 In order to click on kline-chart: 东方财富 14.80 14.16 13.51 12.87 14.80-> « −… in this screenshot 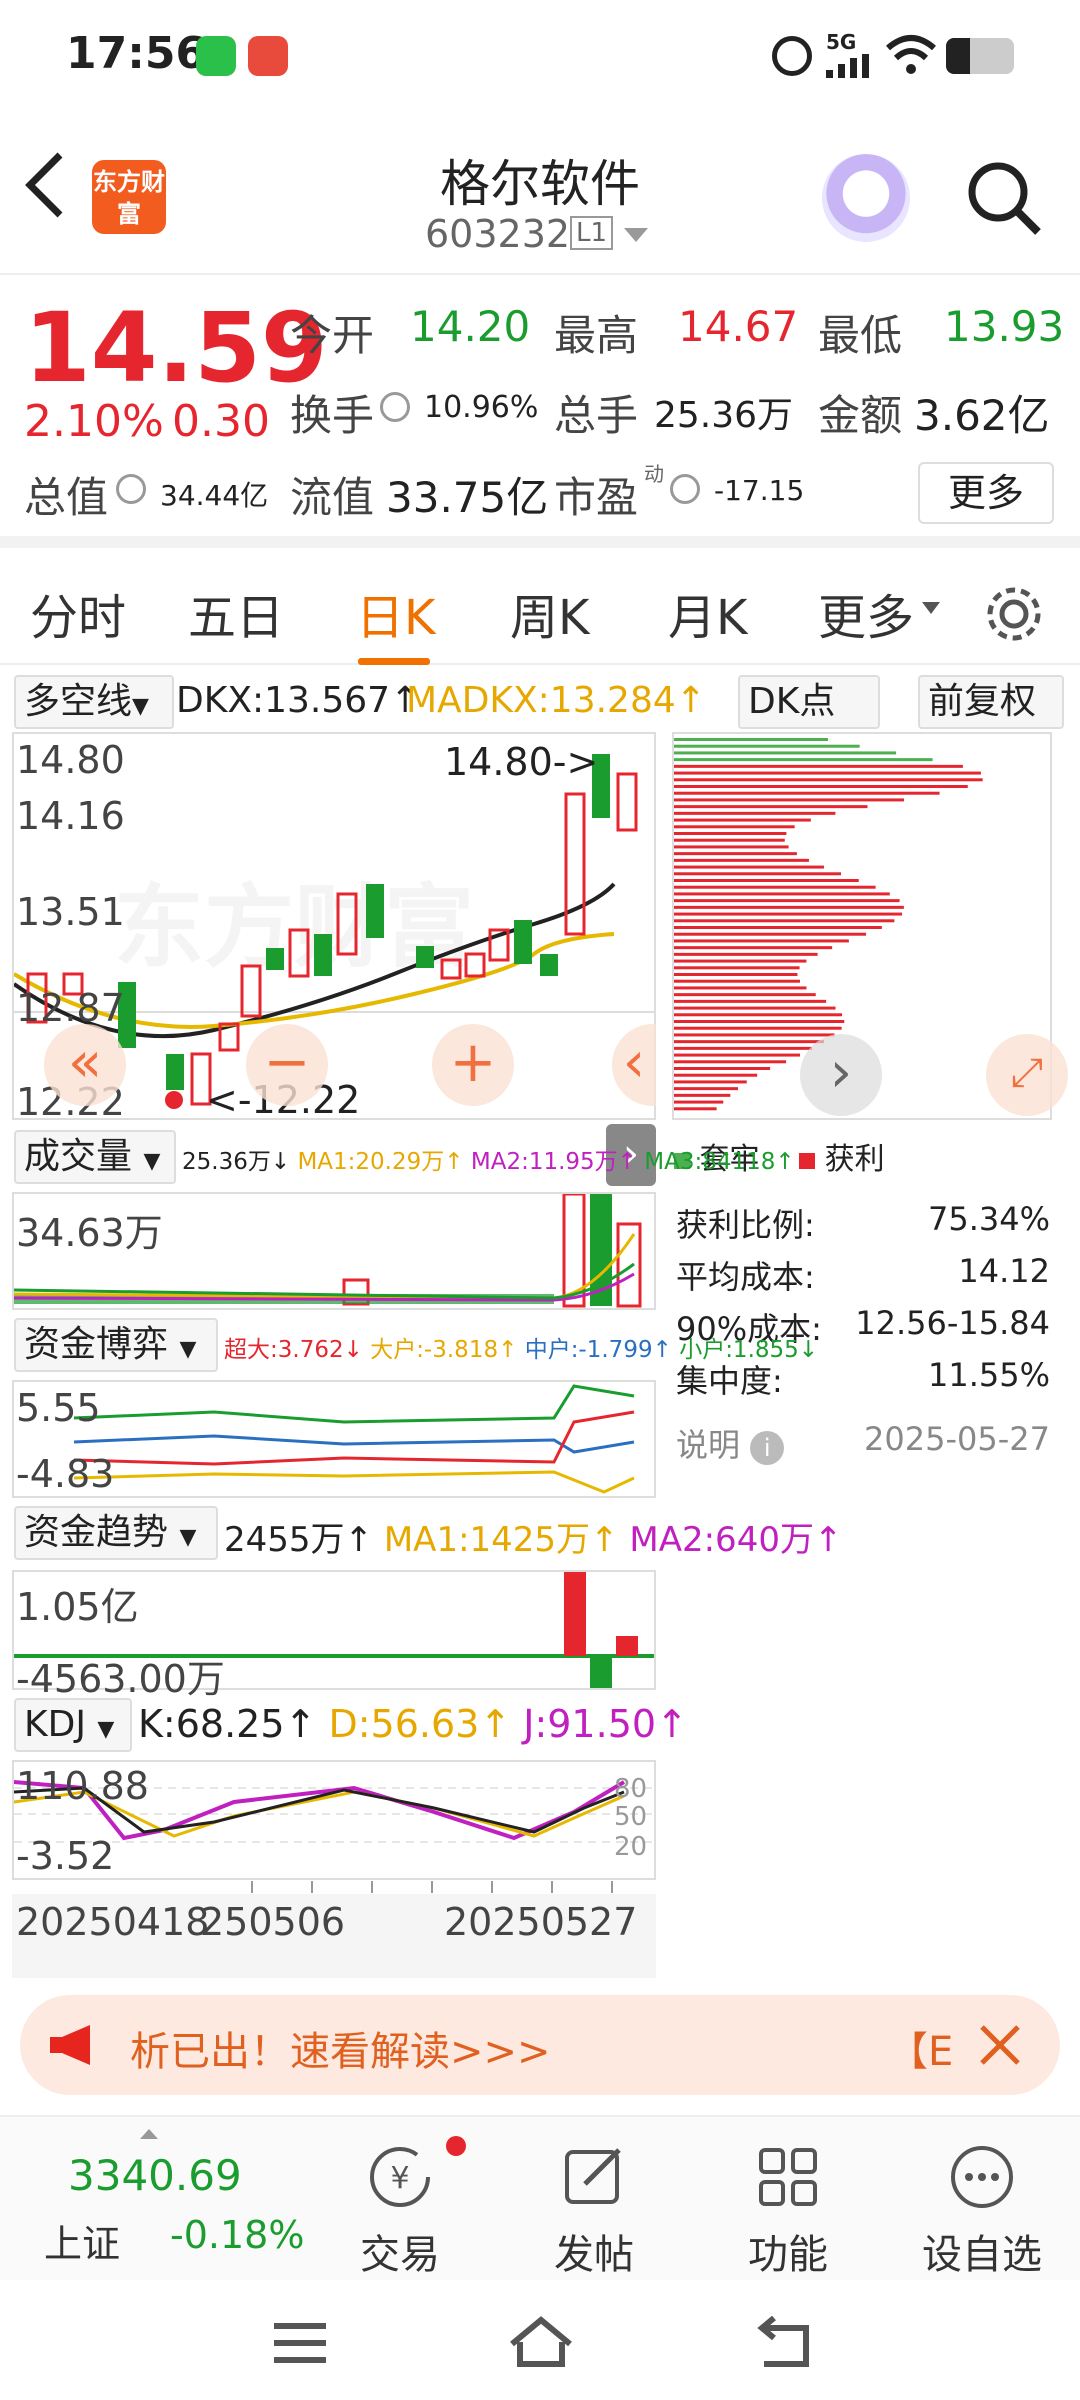, I will do `click(334, 928)`.